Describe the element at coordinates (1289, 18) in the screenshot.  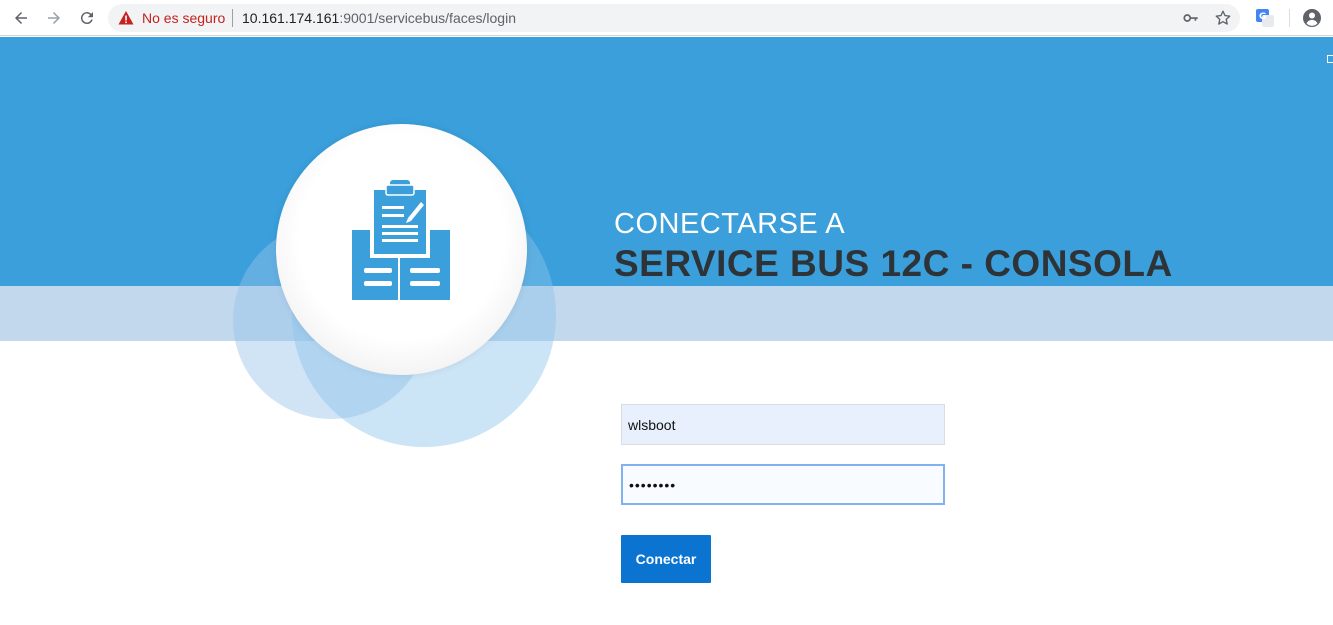
I see `toolbar-divider` at that location.